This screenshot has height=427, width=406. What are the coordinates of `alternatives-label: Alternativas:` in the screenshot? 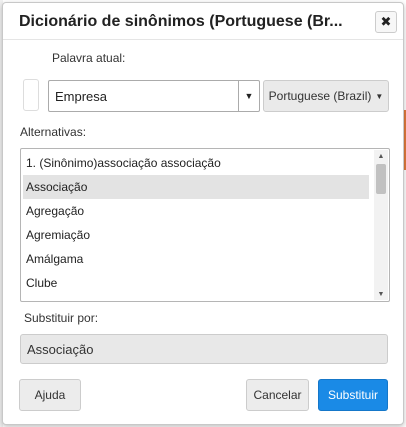 It's located at (53, 132).